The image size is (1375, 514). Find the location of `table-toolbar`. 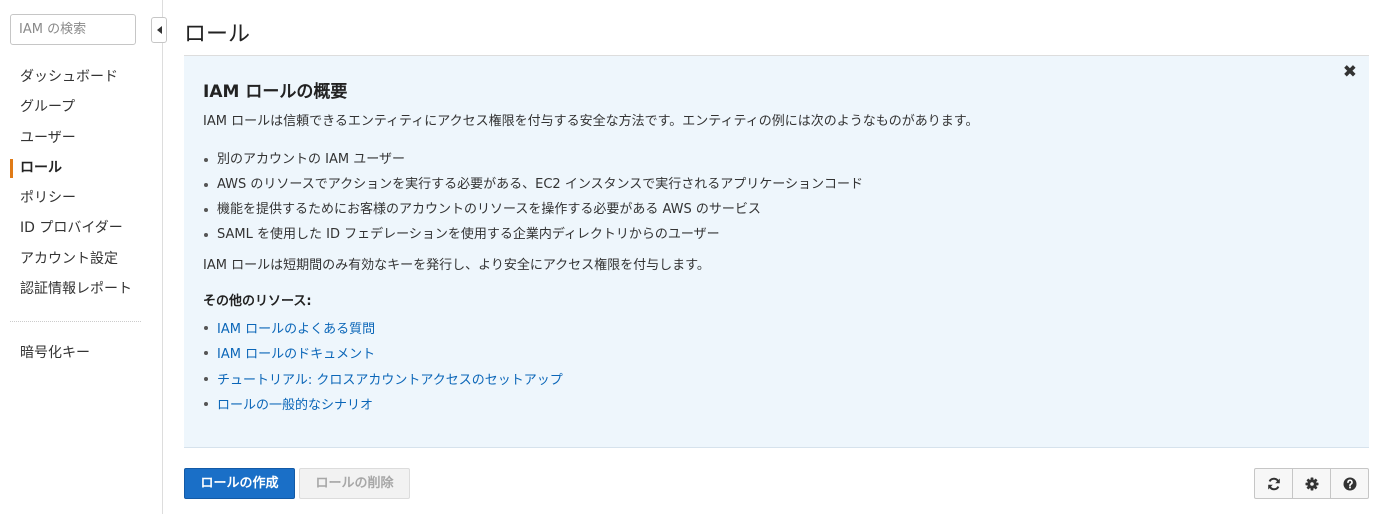

table-toolbar is located at coordinates (1311, 483).